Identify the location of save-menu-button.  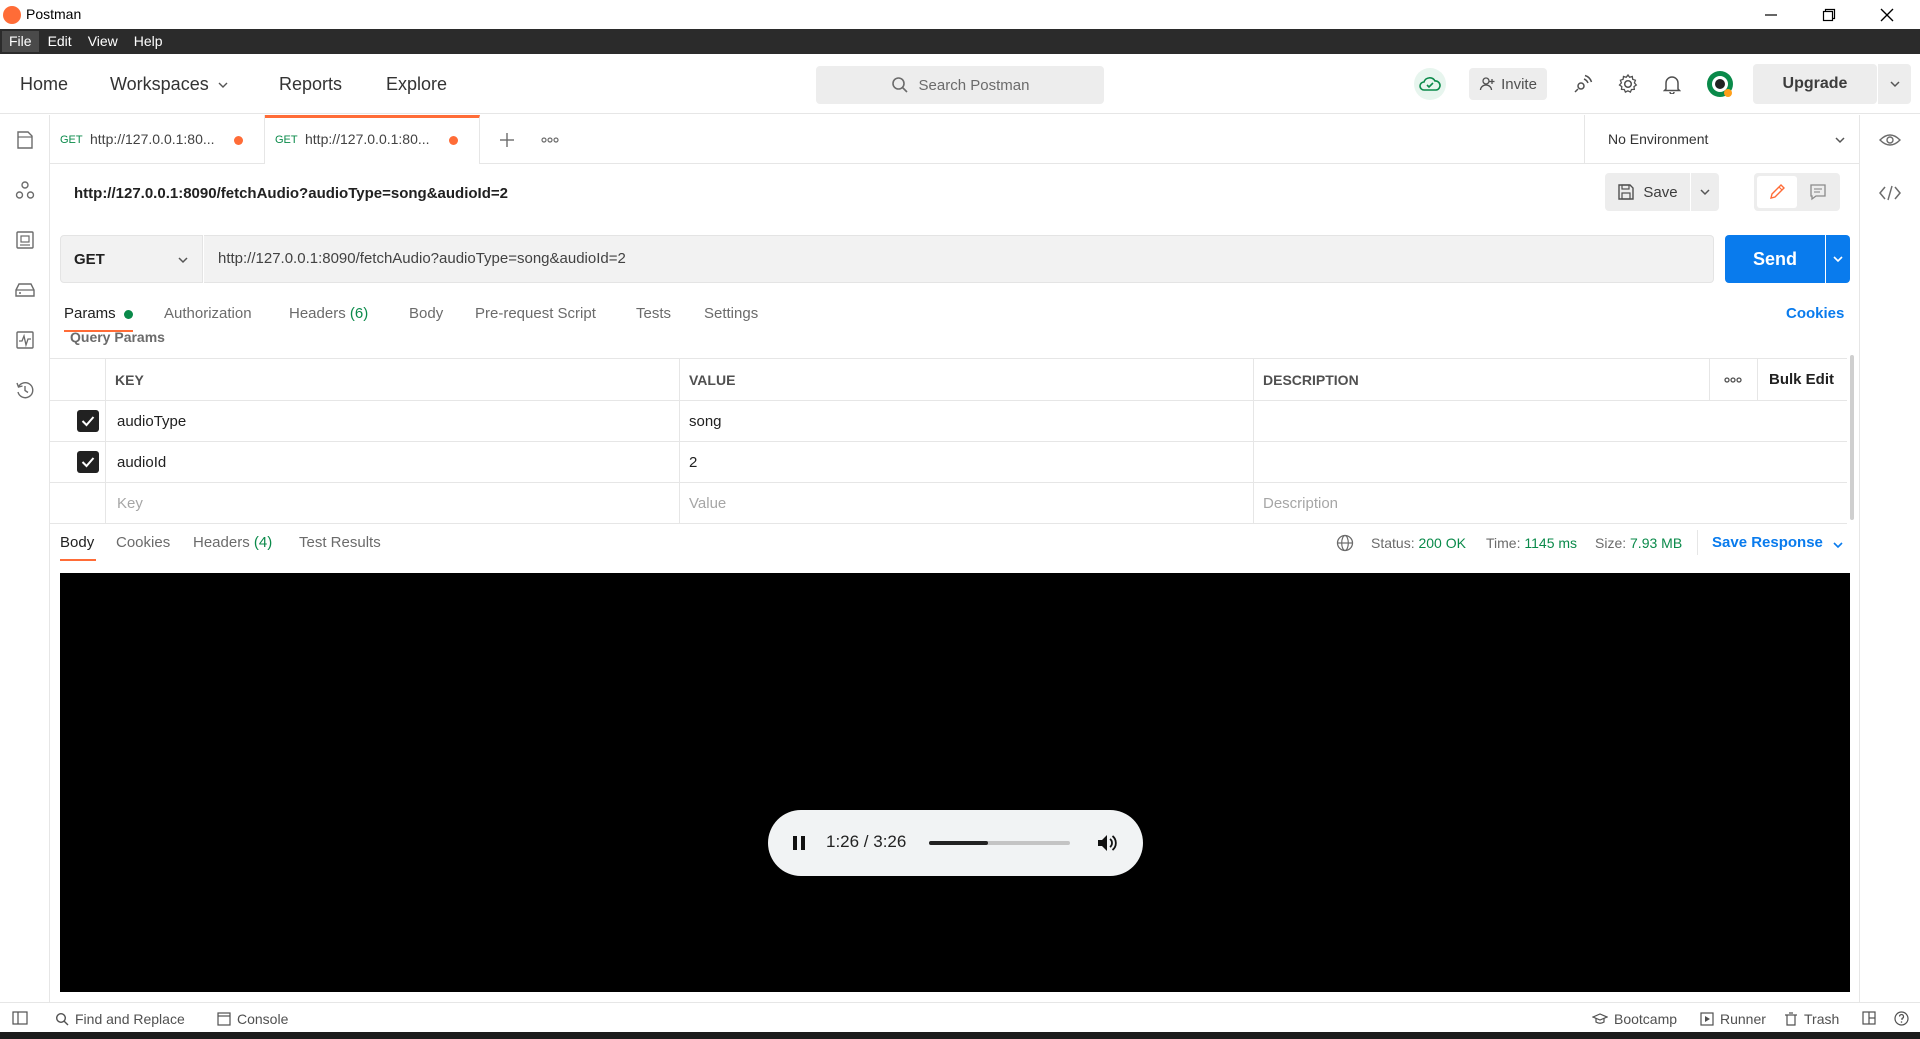
(1705, 192).